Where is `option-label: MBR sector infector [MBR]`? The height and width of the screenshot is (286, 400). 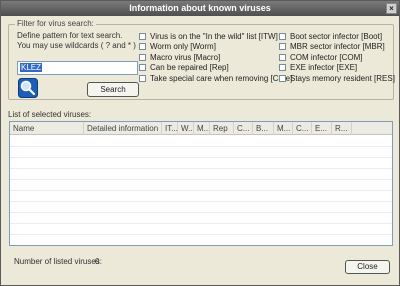 option-label: MBR sector infector [MBR] is located at coordinates (337, 47).